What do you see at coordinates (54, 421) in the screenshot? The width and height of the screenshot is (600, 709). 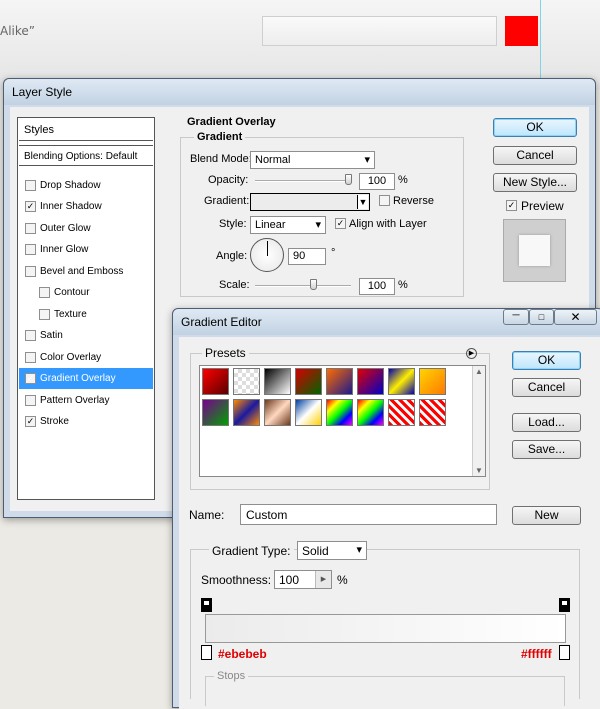 I see `styles-item-label: Stroke` at bounding box center [54, 421].